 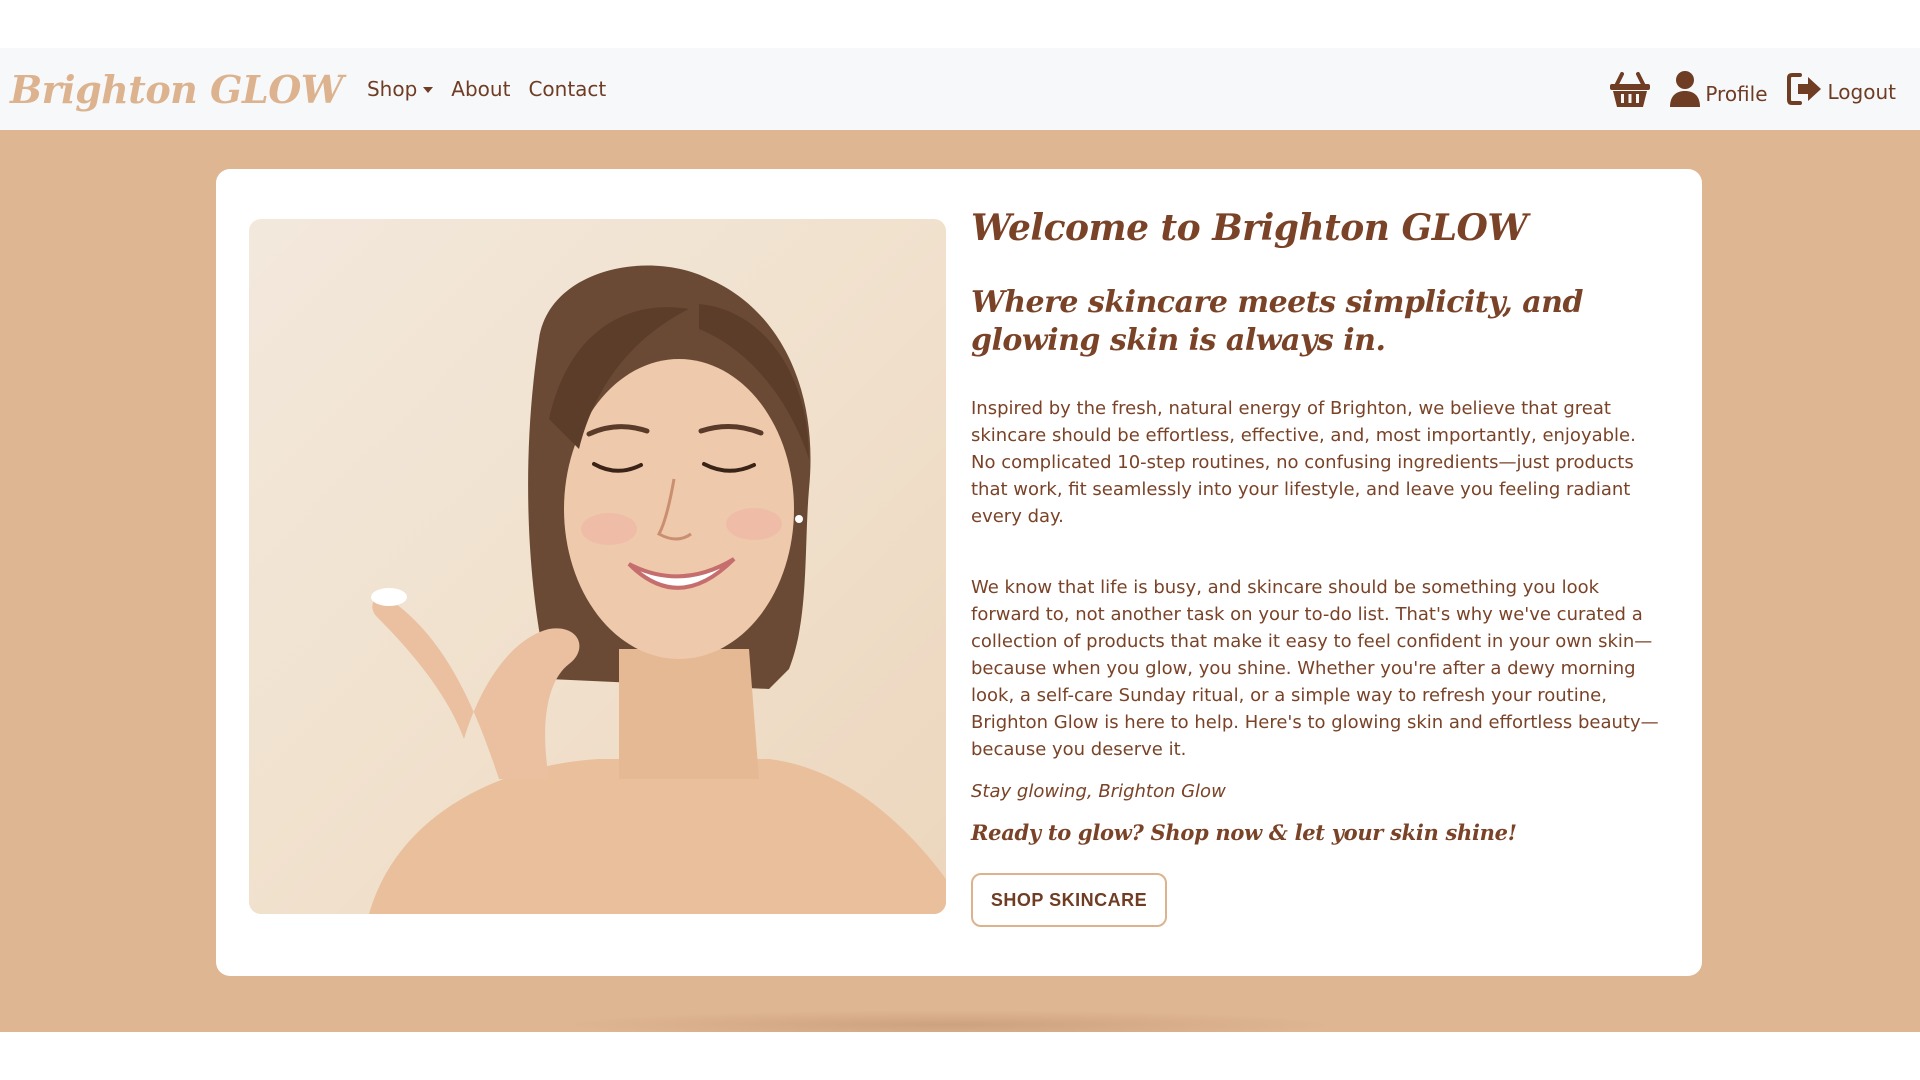 I want to click on signoff-text: Stay glowing, Brighton Glow, so click(x=1098, y=792).